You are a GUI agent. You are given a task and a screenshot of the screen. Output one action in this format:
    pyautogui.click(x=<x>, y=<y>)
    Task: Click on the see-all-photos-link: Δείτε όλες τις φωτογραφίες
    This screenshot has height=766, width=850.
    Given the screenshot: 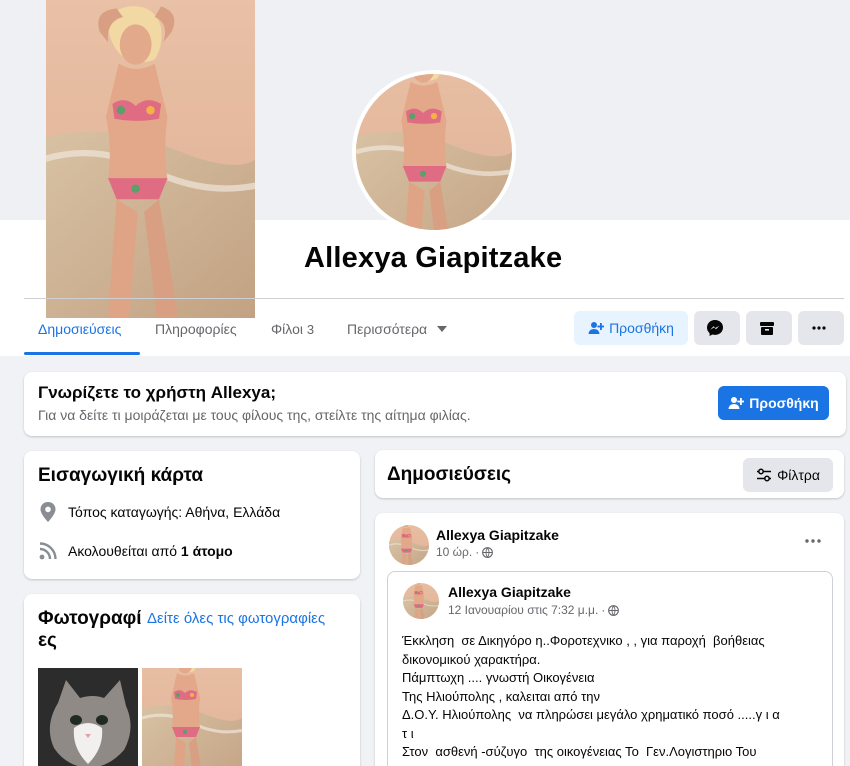 What is the action you would take?
    pyautogui.click(x=236, y=618)
    